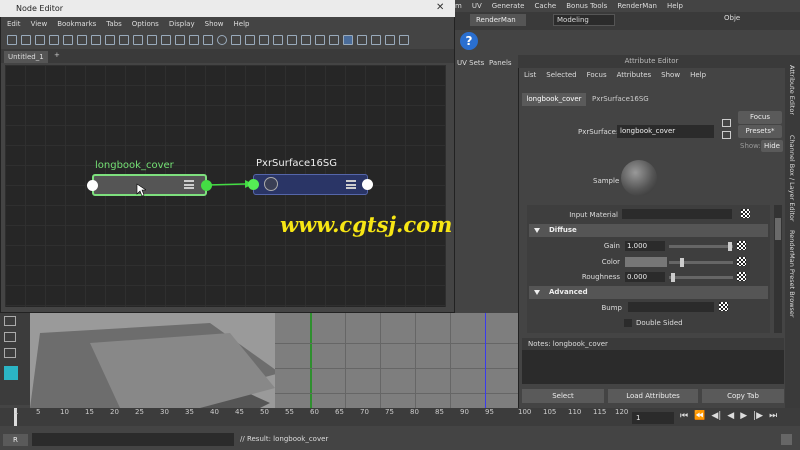  I want to click on material-swatch, so click(639, 178).